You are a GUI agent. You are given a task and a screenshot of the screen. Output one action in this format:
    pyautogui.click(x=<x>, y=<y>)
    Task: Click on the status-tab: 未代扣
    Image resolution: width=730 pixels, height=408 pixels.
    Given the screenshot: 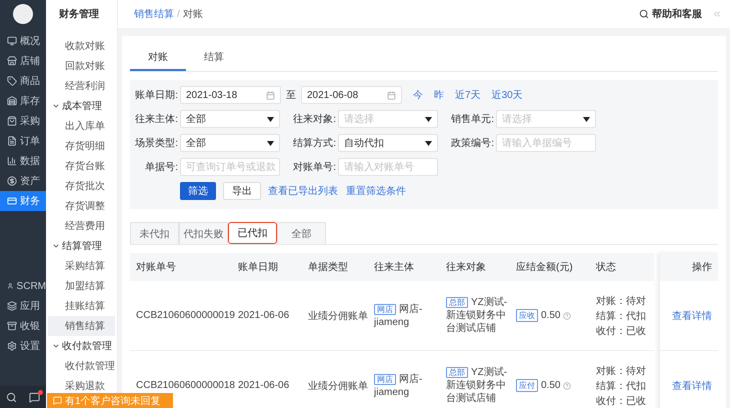 What is the action you would take?
    pyautogui.click(x=154, y=233)
    